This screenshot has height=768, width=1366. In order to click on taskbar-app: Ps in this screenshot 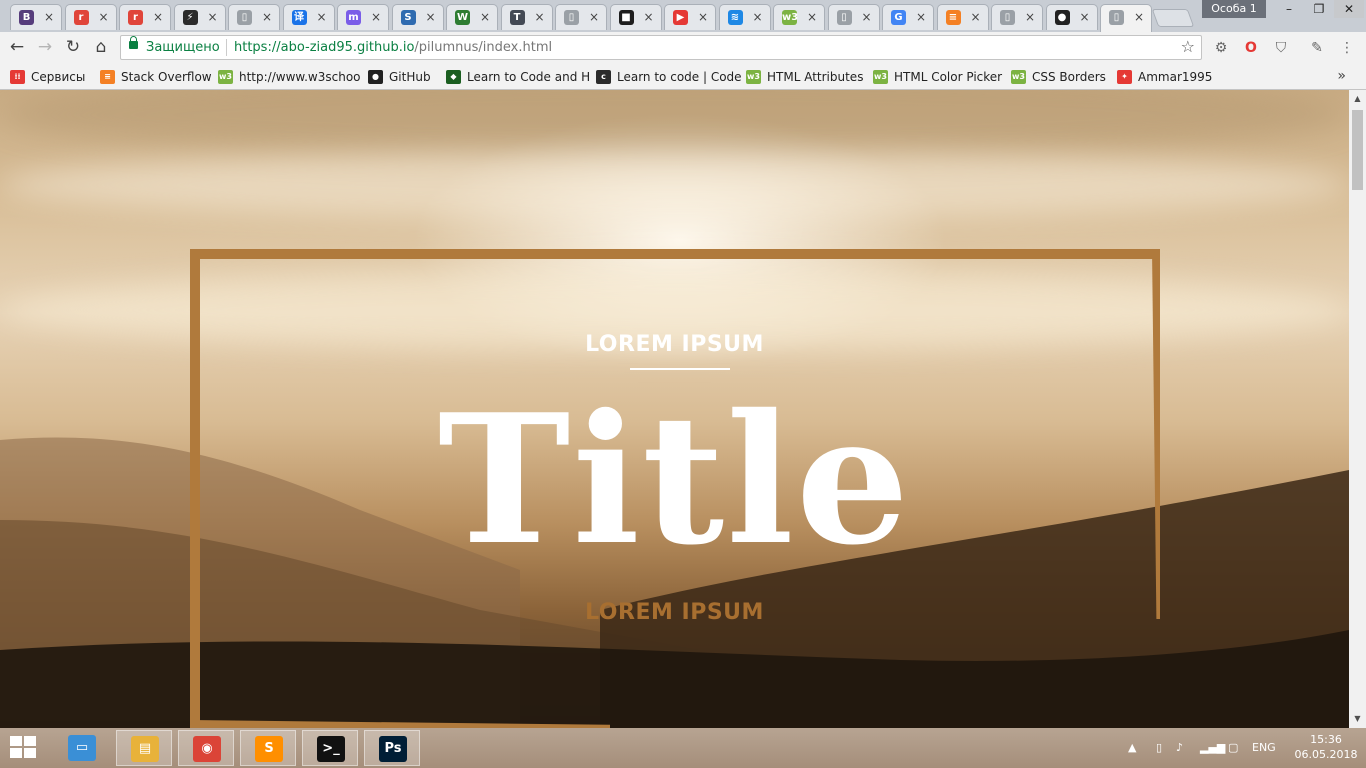, I will do `click(392, 748)`.